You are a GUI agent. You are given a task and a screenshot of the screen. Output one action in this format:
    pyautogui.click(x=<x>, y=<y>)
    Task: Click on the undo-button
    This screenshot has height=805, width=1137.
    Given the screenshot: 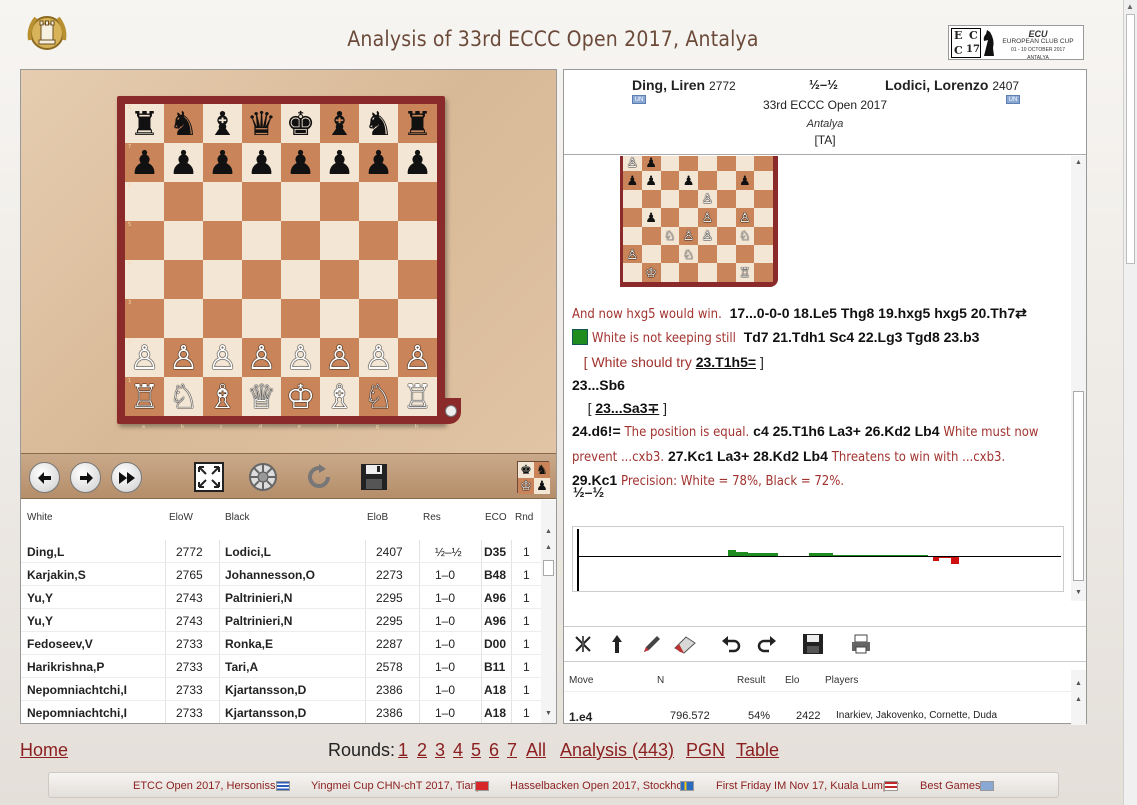 What is the action you would take?
    pyautogui.click(x=731, y=644)
    